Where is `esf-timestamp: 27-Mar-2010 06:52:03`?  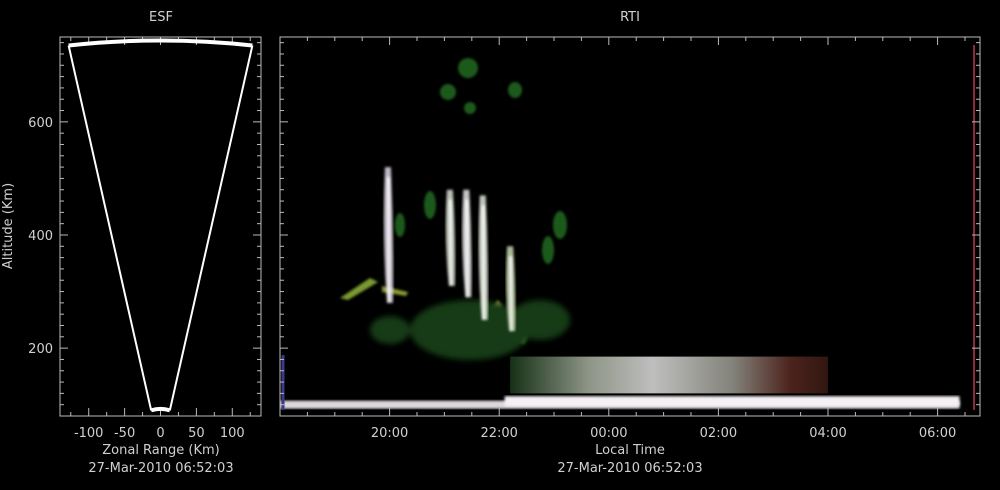
esf-timestamp: 27-Mar-2010 06:52:03 is located at coordinates (160, 468).